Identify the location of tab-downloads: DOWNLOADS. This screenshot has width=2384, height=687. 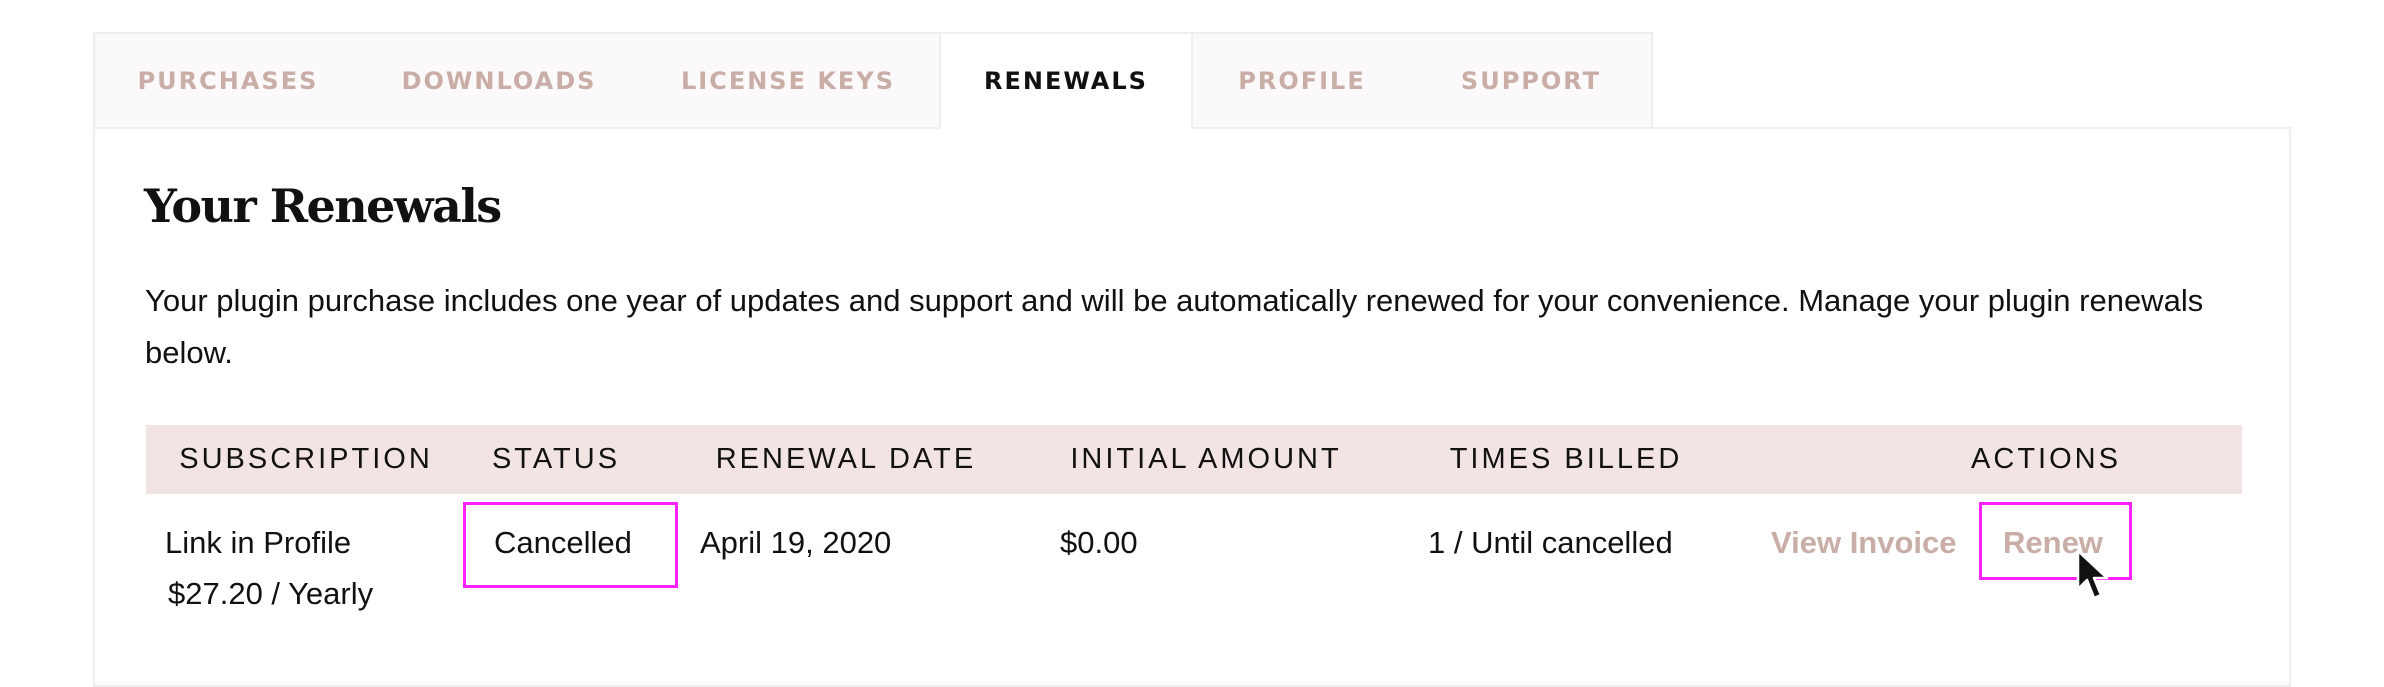
(499, 80).